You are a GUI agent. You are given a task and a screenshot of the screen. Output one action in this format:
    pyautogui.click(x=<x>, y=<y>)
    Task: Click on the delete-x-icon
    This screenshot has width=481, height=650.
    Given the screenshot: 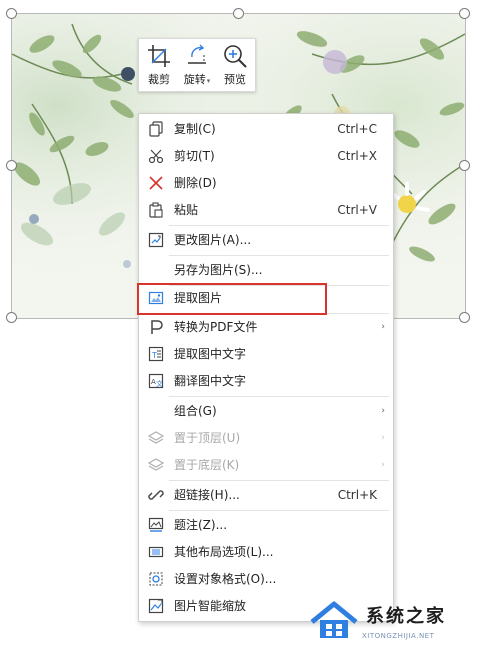 What is the action you would take?
    pyautogui.click(x=156, y=183)
    